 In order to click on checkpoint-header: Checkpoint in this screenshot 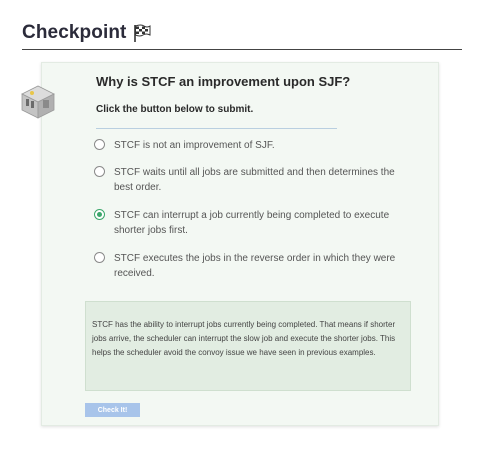, I will do `click(242, 35)`.